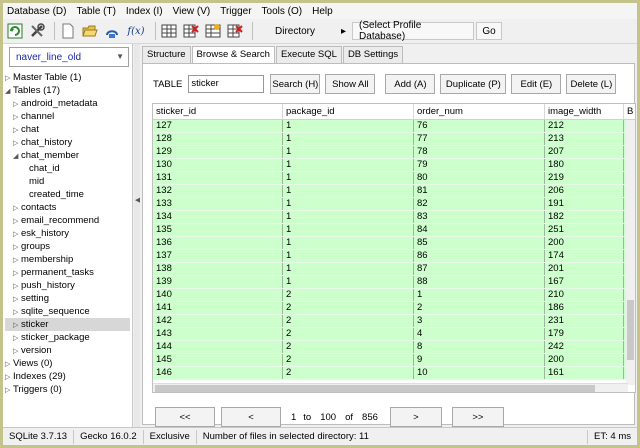 This screenshot has height=448, width=640. I want to click on lock-mode: Exclusive, so click(170, 436).